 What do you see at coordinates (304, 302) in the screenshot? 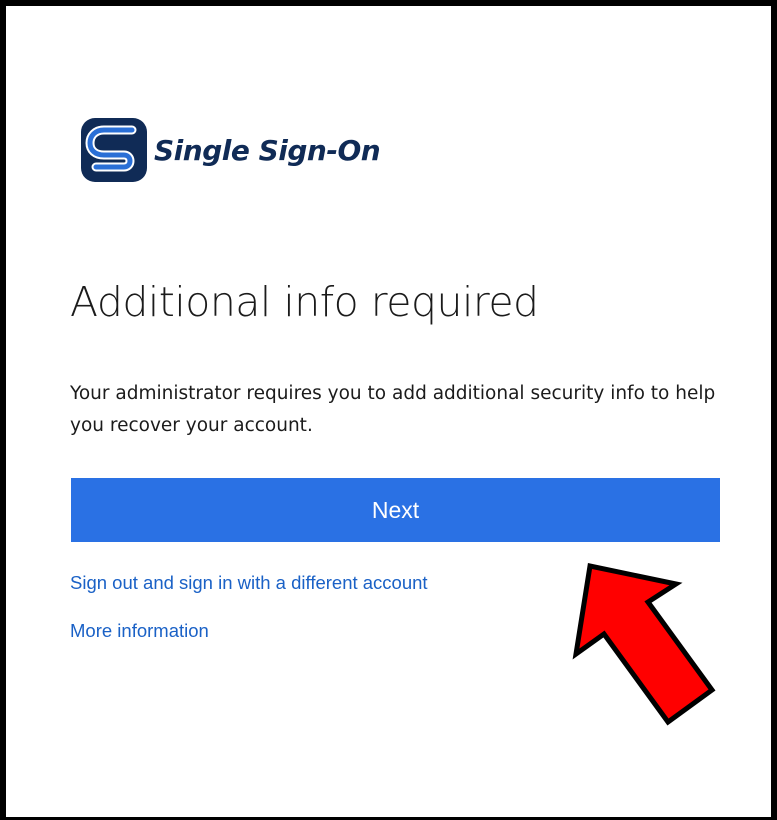
I see `page-title: Additional info required` at bounding box center [304, 302].